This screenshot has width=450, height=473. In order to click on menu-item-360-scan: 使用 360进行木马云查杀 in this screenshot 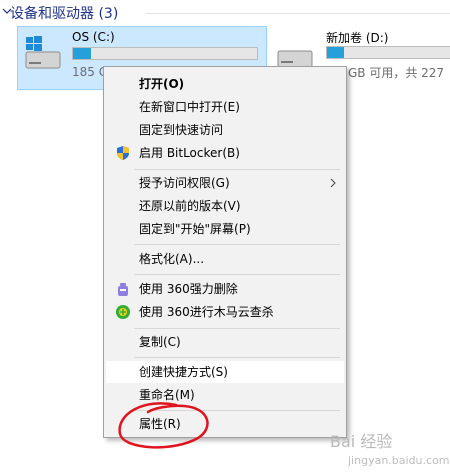, I will do `click(225, 312)`.